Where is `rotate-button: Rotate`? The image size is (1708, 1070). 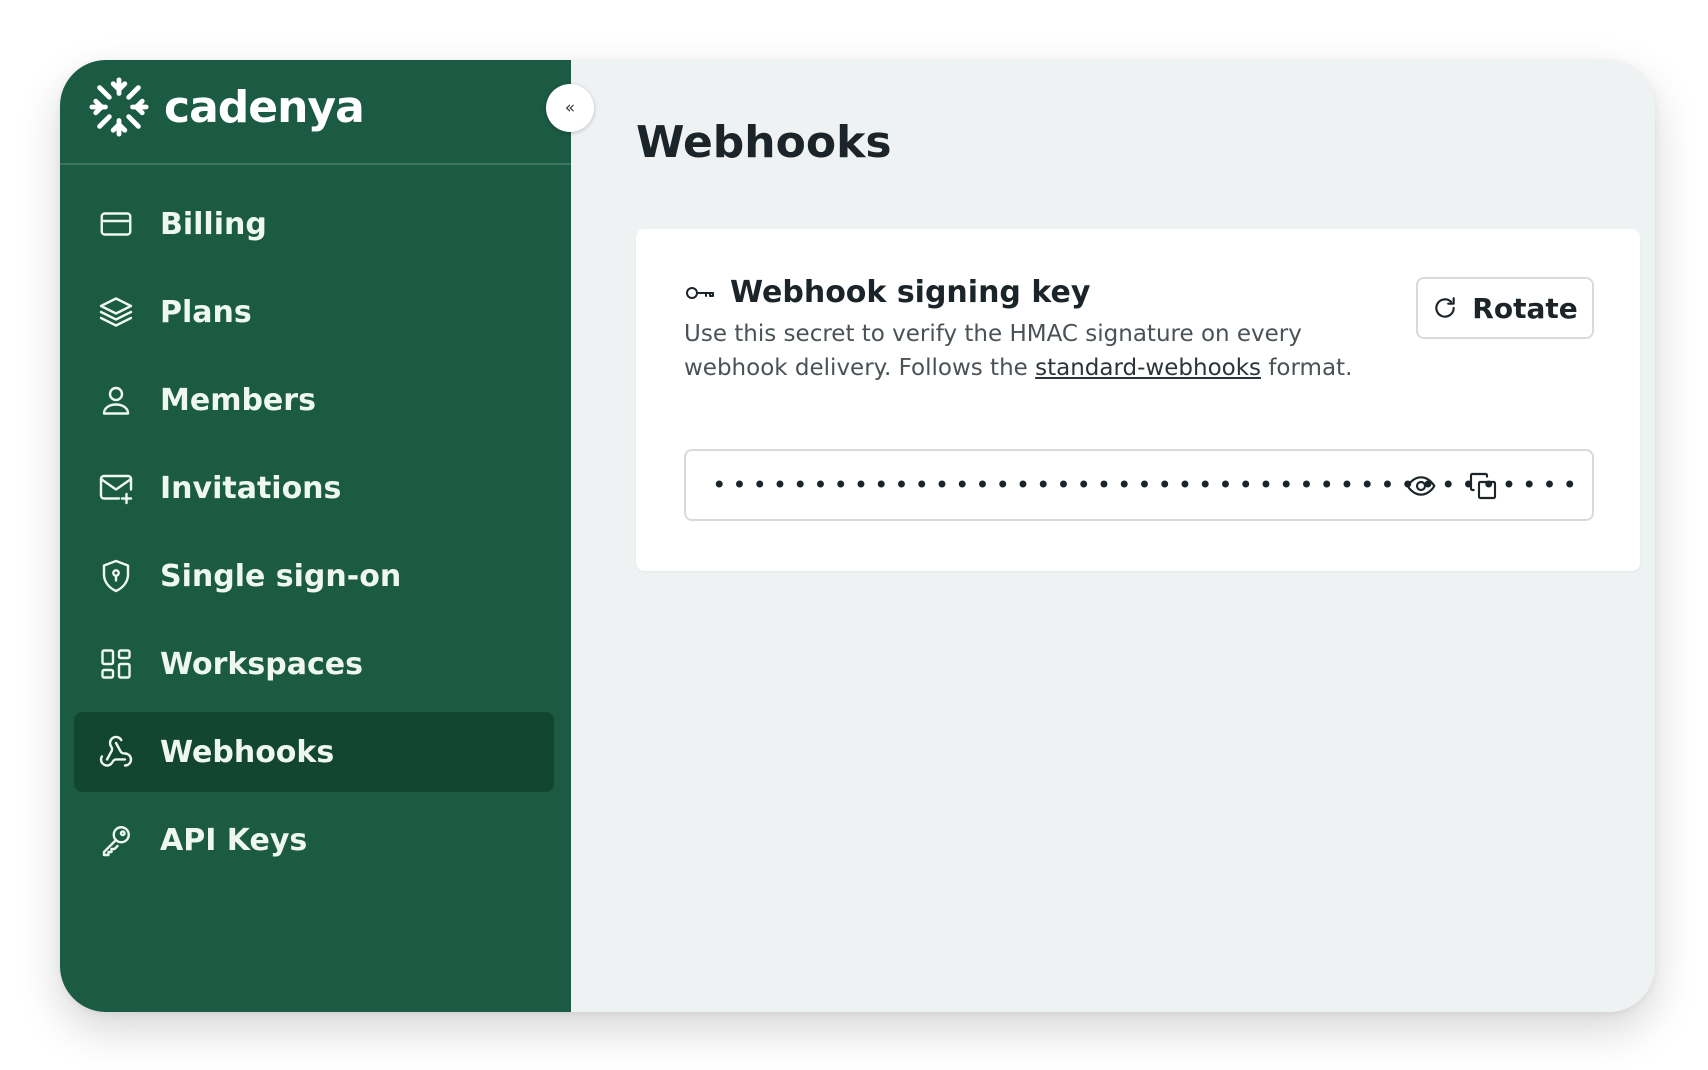 rotate-button: Rotate is located at coordinates (1505, 308).